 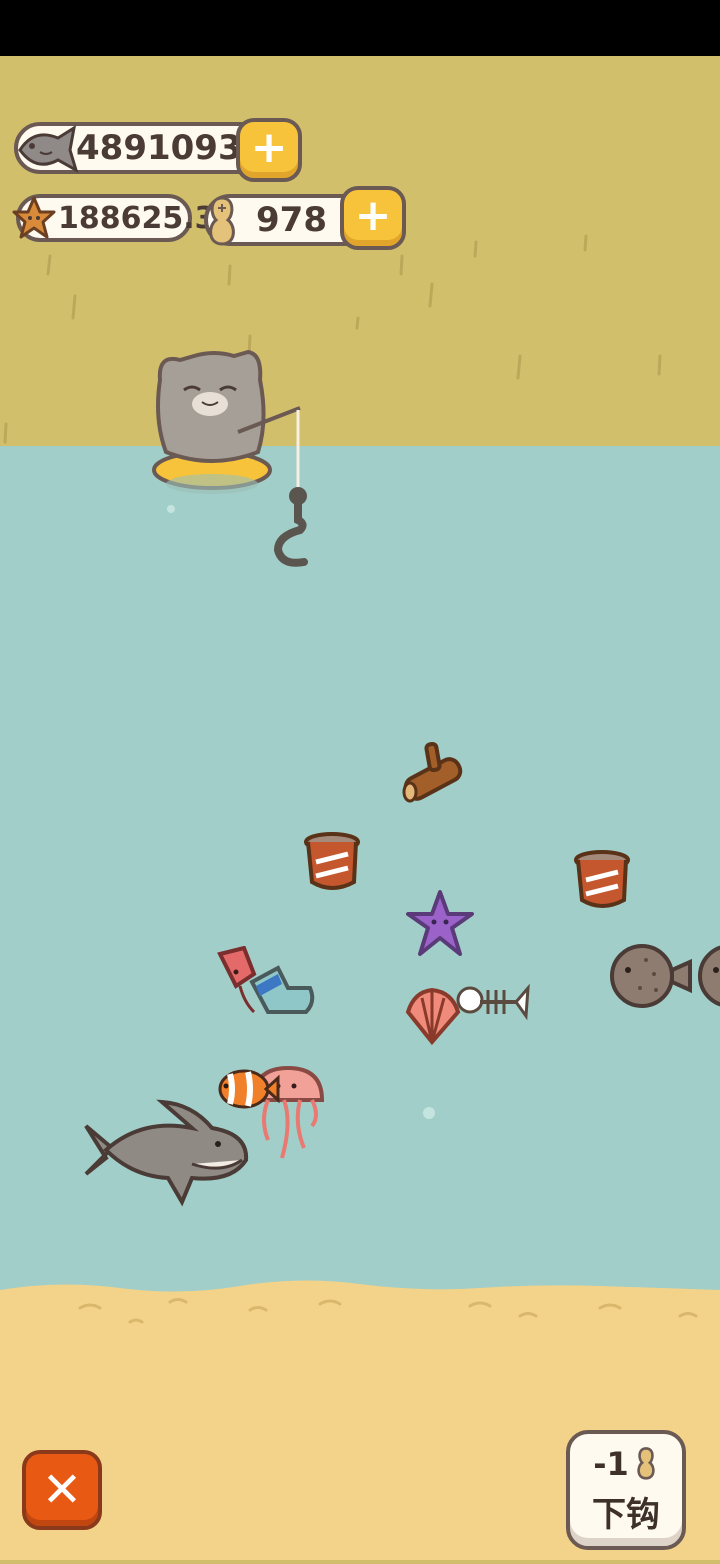 What do you see at coordinates (440, 923) in the screenshot?
I see `purple-starfish` at bounding box center [440, 923].